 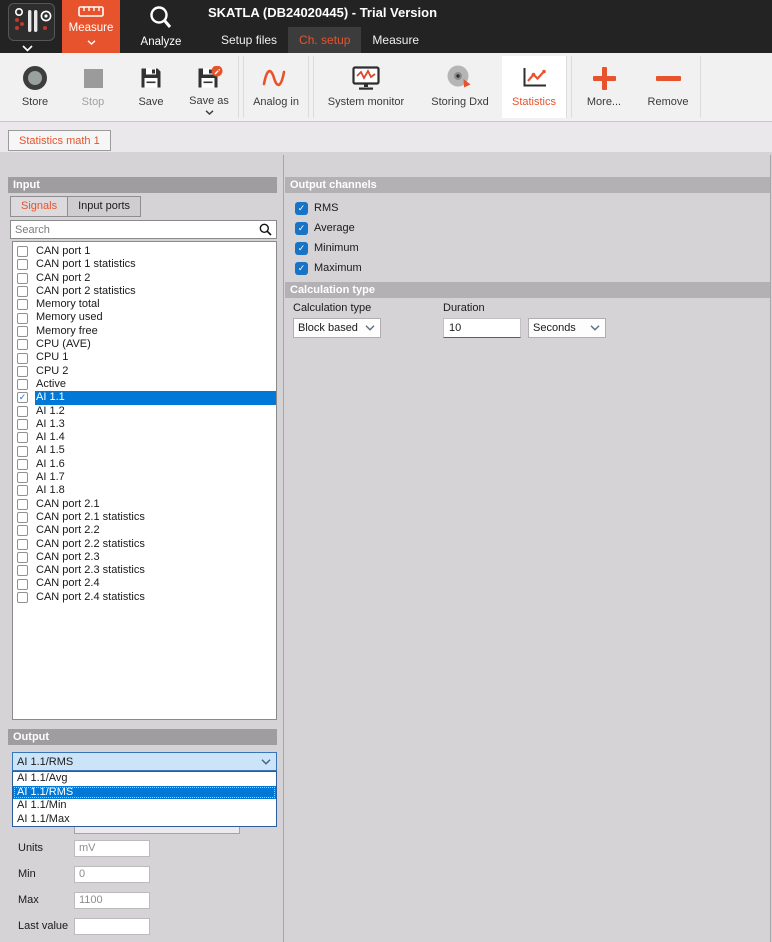 What do you see at coordinates (144, 779) in the screenshot?
I see `dropdown-option: AI 1.1/Avg` at bounding box center [144, 779].